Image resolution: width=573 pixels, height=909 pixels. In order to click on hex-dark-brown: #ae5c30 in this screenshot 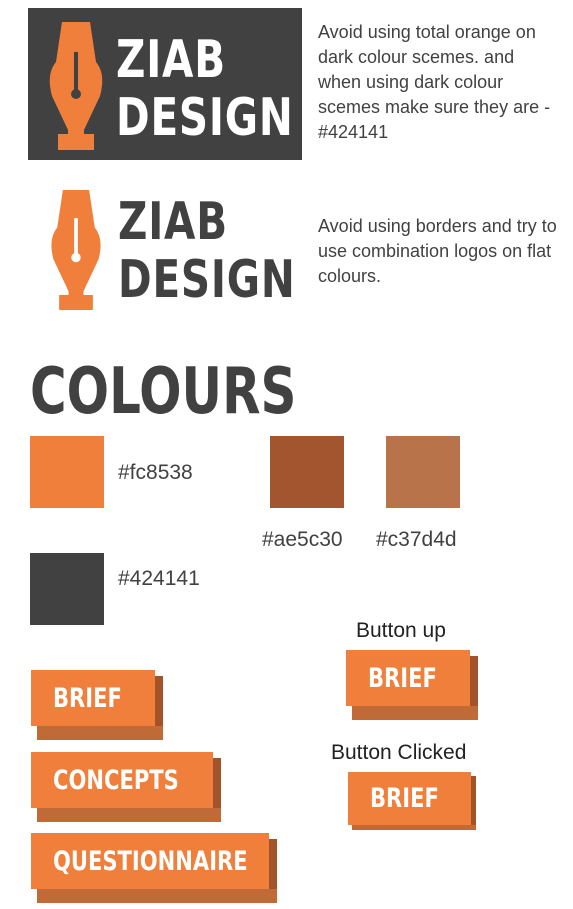, I will do `click(302, 539)`.